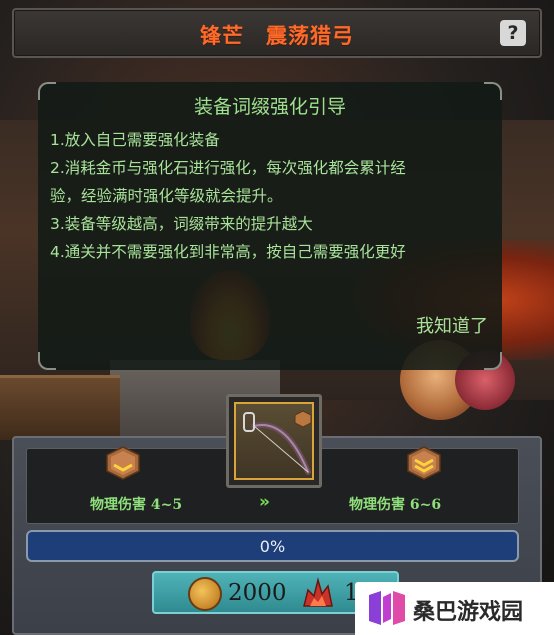 Image resolution: width=554 pixels, height=635 pixels. What do you see at coordinates (264, 502) in the screenshot?
I see `upgrade-arrow-icon: »` at bounding box center [264, 502].